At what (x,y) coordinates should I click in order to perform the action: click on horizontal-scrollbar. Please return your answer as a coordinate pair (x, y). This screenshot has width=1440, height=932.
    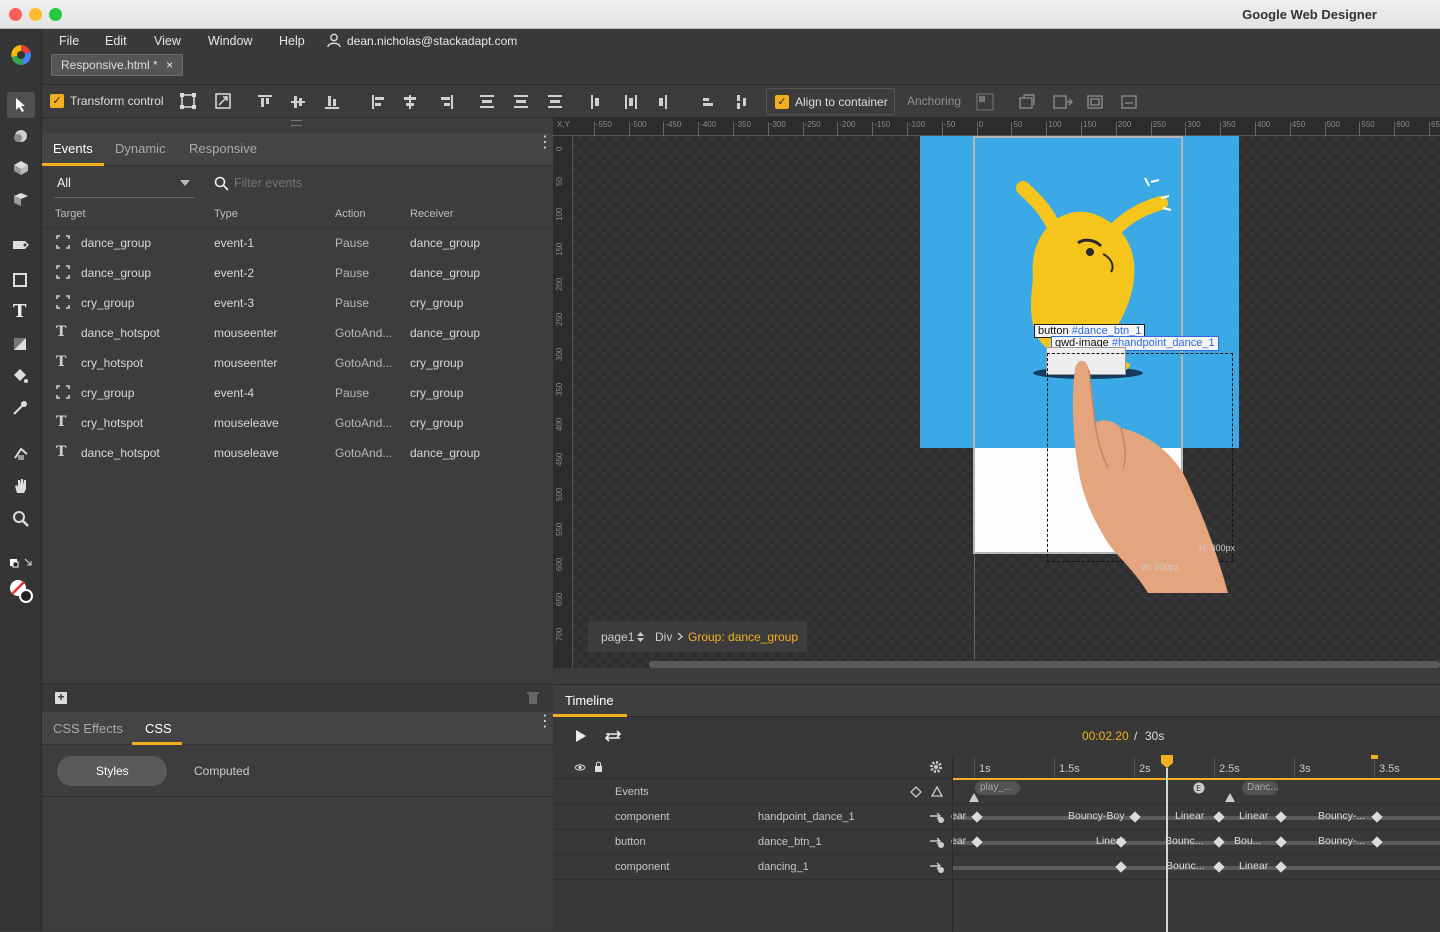
    Looking at the image, I should click on (1044, 664).